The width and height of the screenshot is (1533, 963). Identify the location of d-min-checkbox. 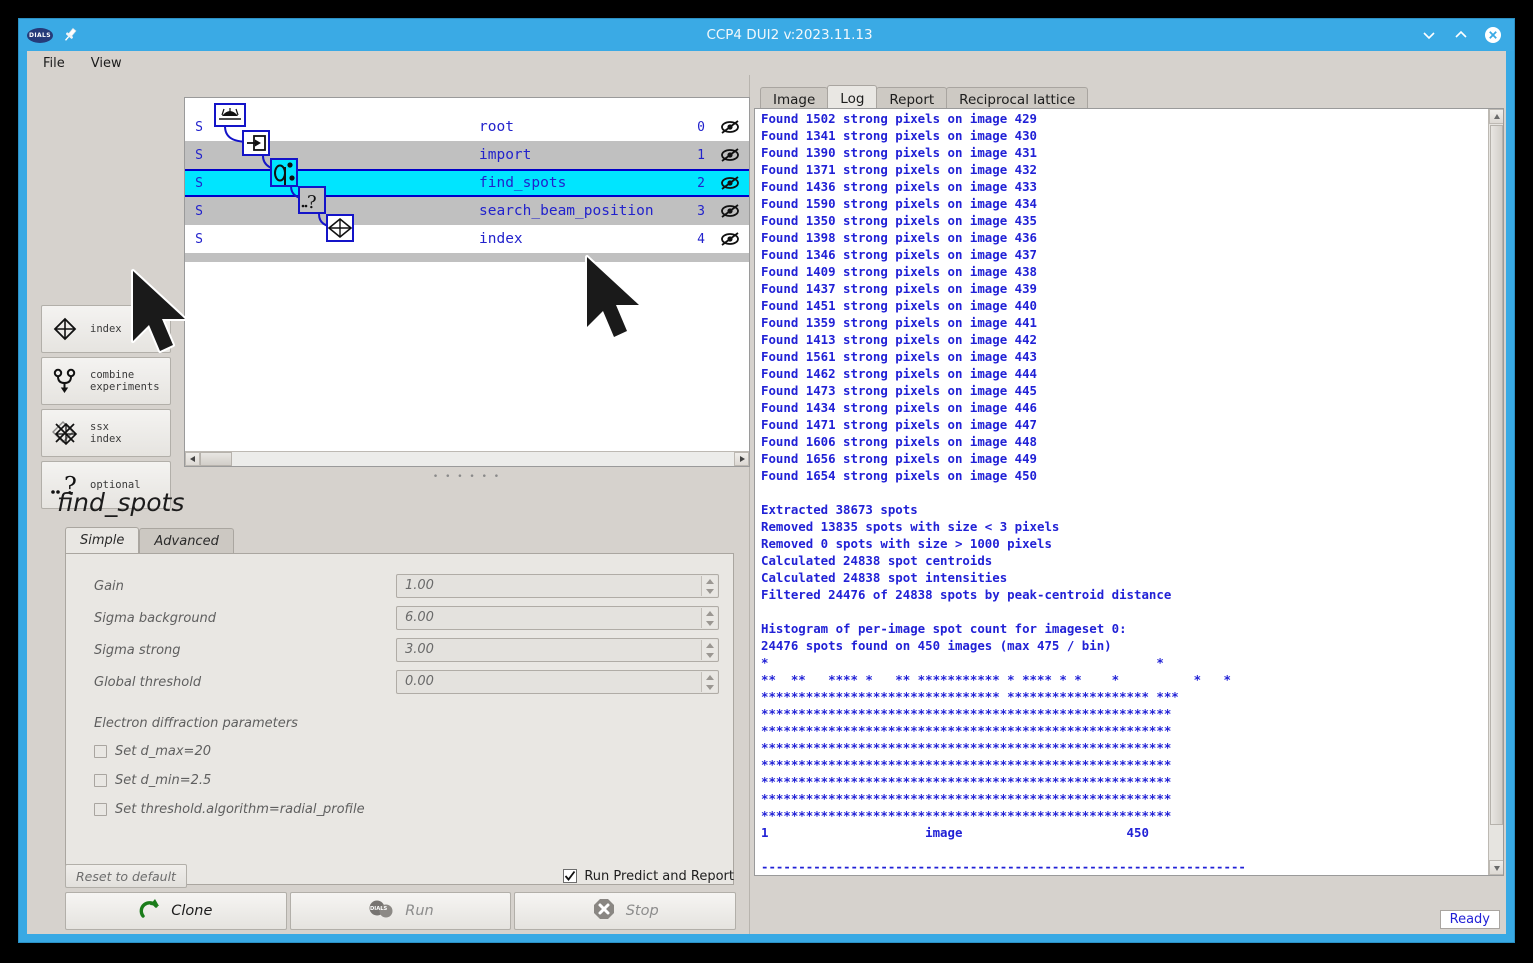
(100, 780).